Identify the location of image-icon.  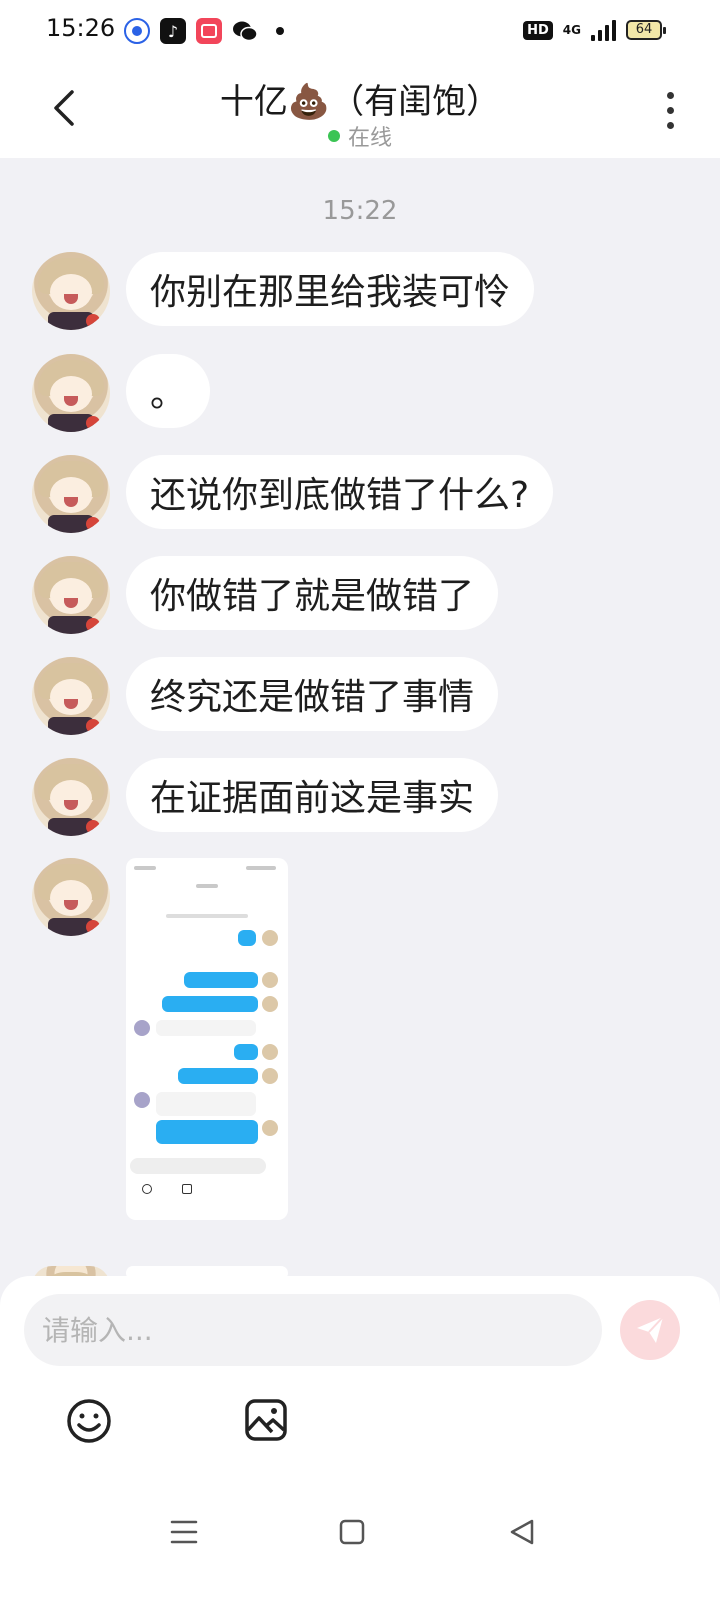
(266, 1420).